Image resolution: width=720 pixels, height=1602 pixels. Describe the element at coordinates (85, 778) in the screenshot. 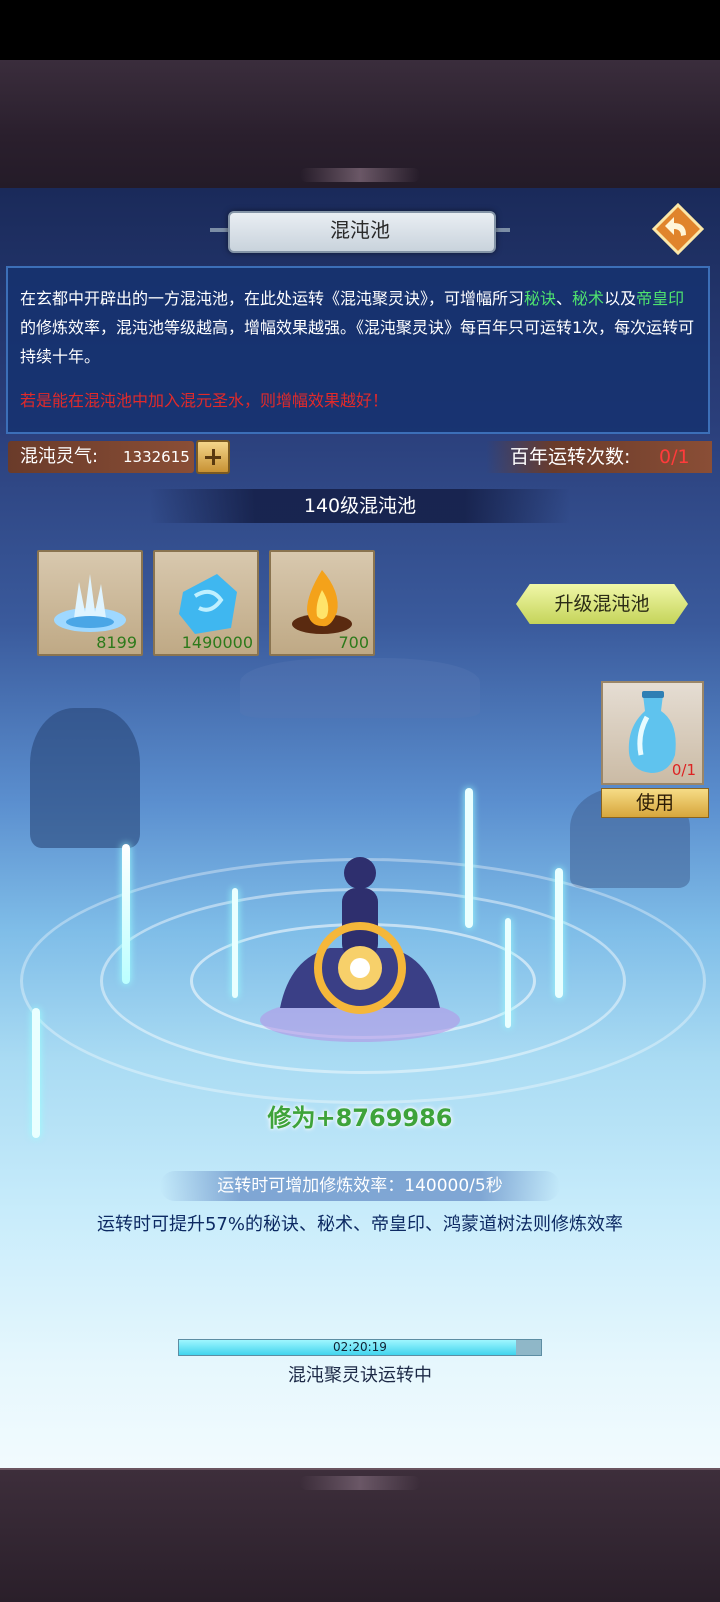

I see `mountain-left` at that location.